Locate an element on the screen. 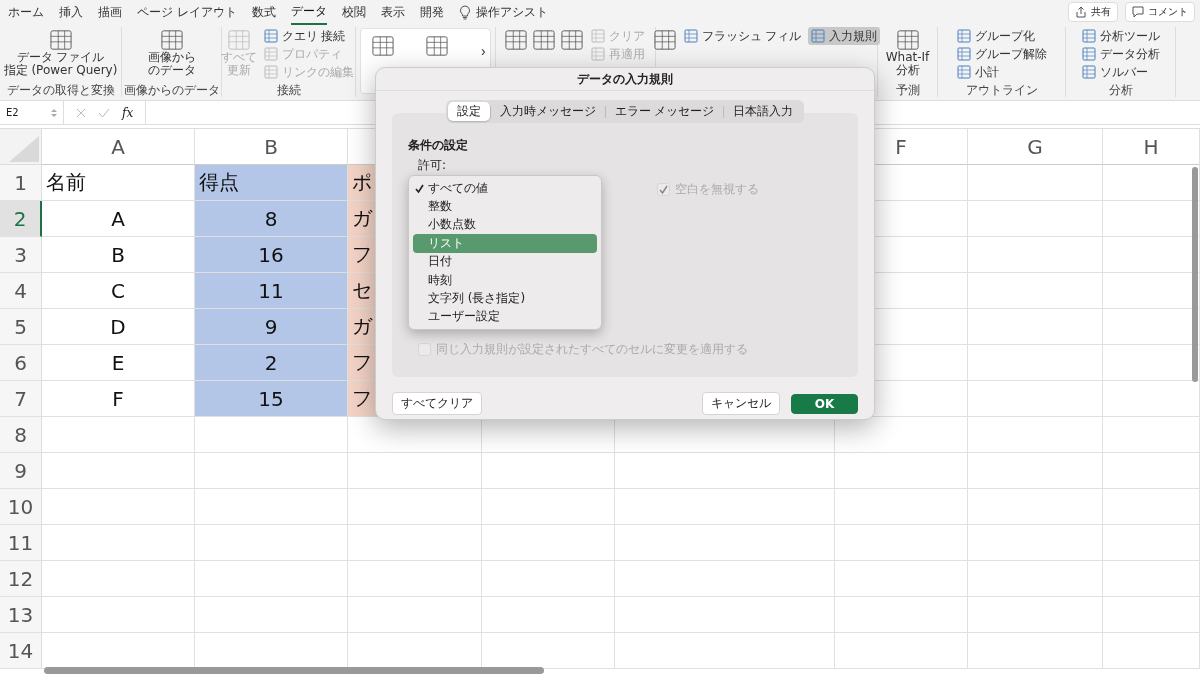 This screenshot has width=1200, height=676. table-cell: 2 is located at coordinates (271, 363).